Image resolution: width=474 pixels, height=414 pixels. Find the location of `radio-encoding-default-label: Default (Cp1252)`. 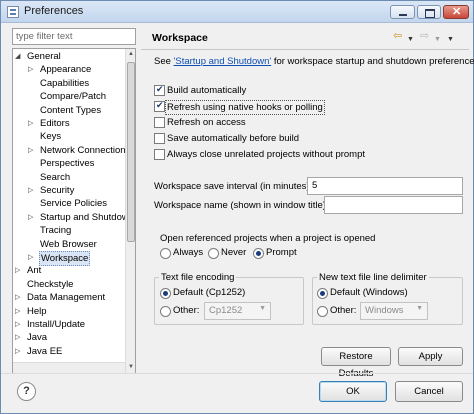

radio-encoding-default-label: Default (Cp1252) is located at coordinates (209, 292).